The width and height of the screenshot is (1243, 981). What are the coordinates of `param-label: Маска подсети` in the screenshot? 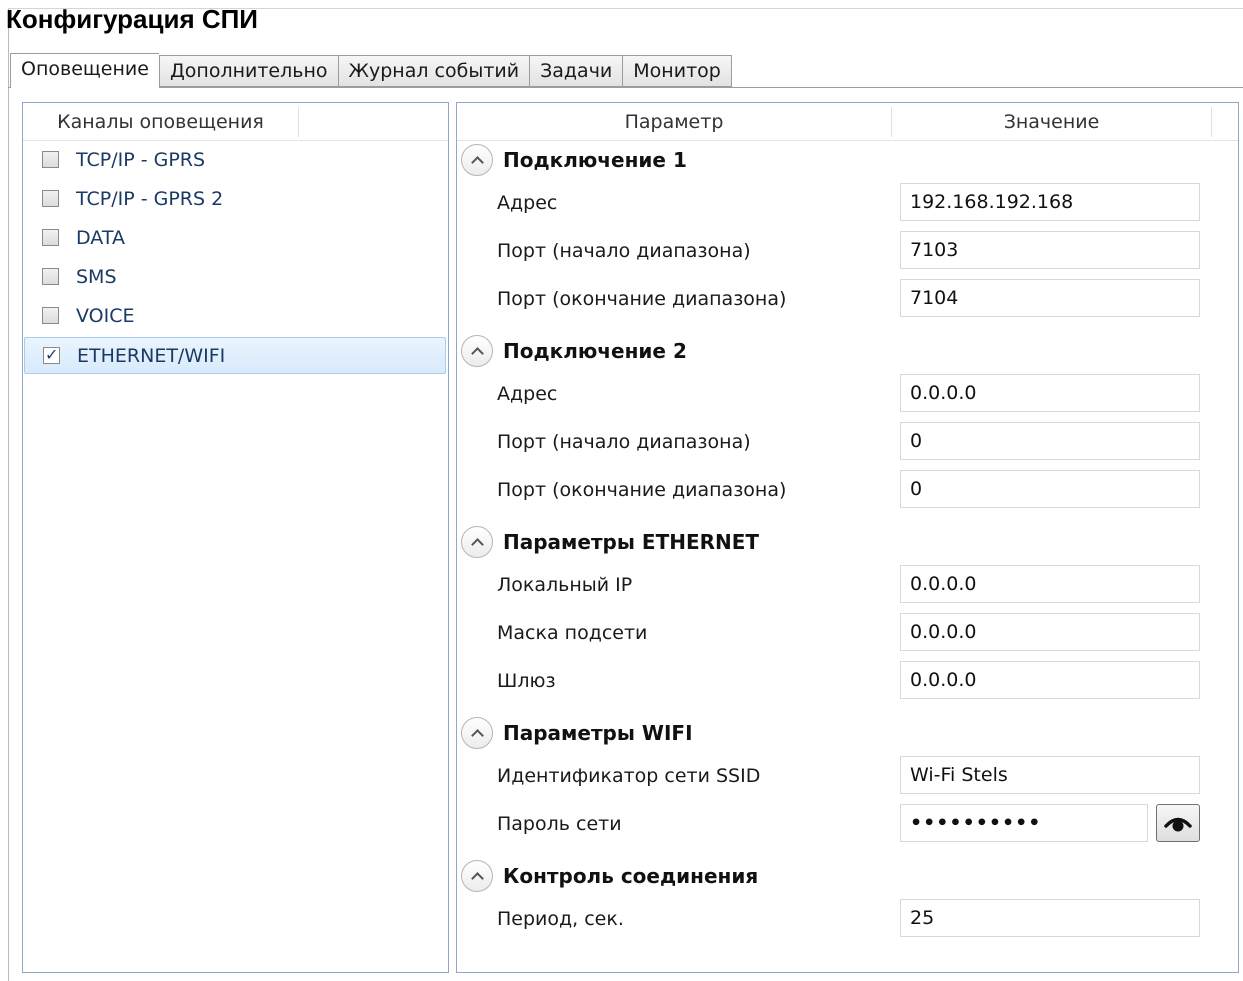 It's located at (572, 633).